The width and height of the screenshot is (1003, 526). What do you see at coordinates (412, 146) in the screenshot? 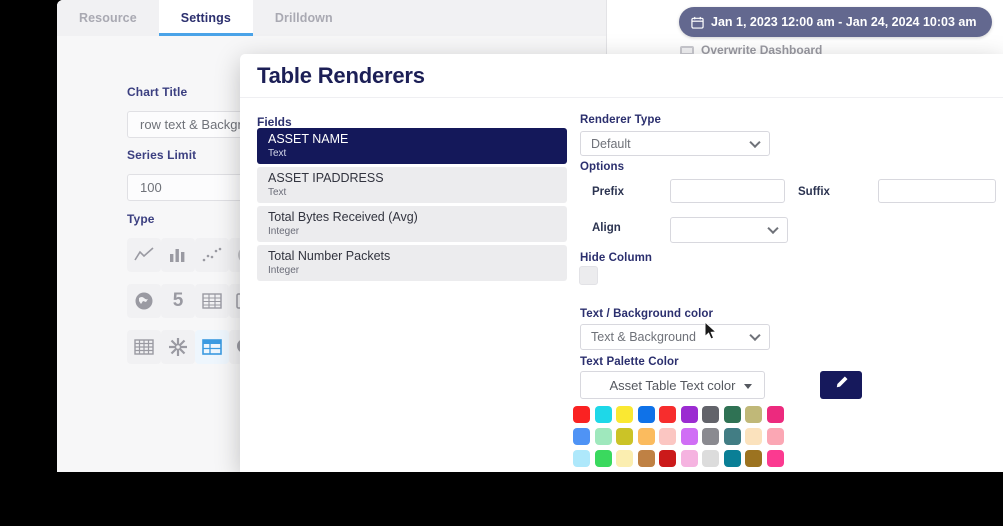
I see `field-item-asset-name: ASSET NAME Text` at bounding box center [412, 146].